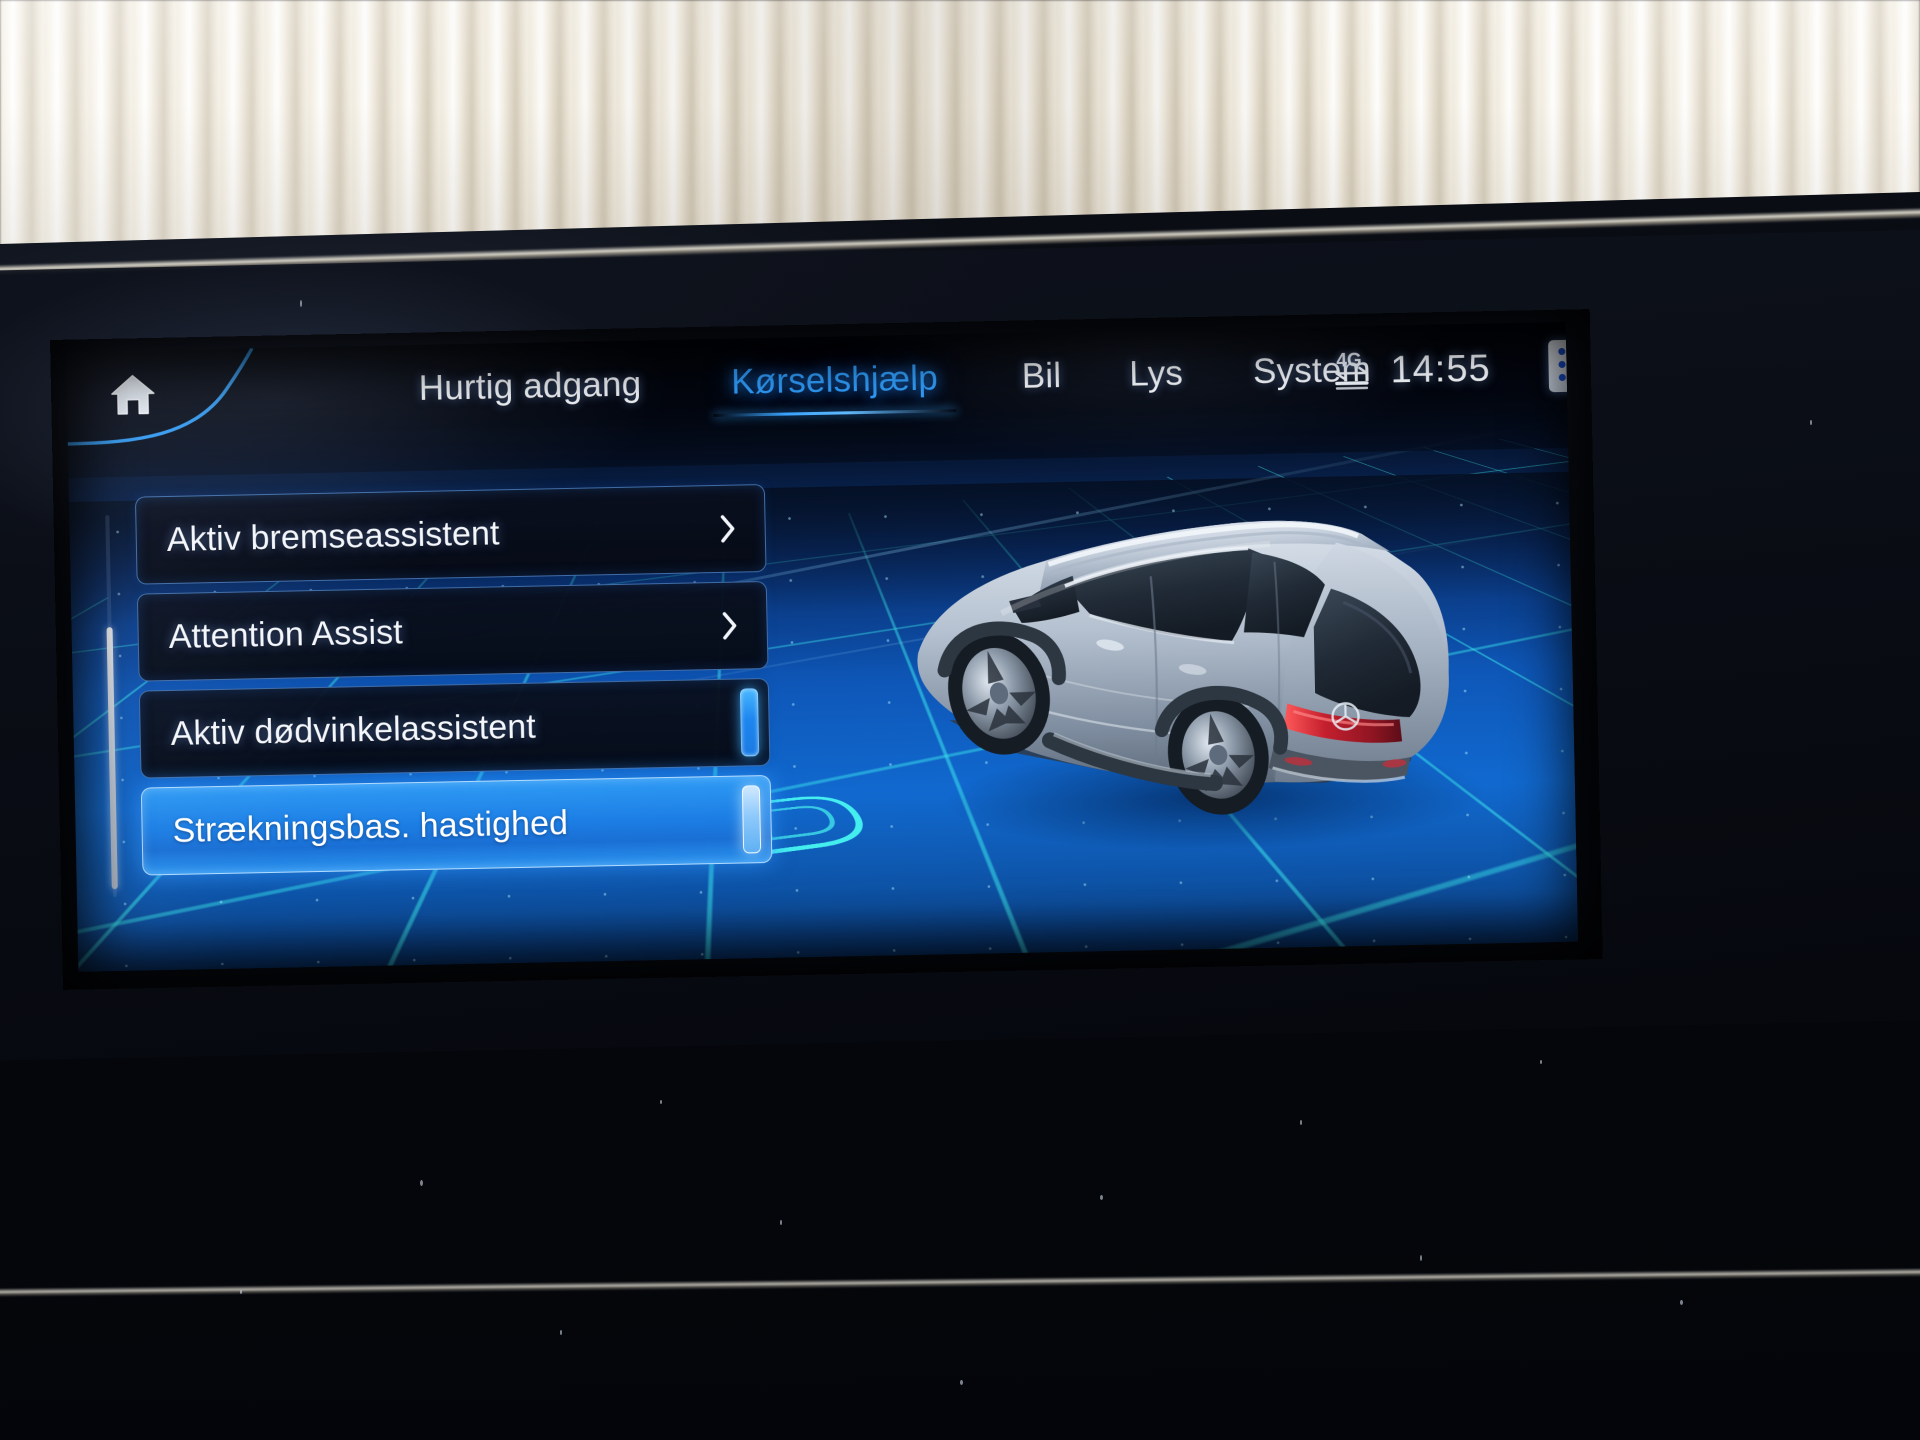  Describe the element at coordinates (530, 391) in the screenshot. I see `tab-hurtig-adgang: Hurtig adgang` at that location.